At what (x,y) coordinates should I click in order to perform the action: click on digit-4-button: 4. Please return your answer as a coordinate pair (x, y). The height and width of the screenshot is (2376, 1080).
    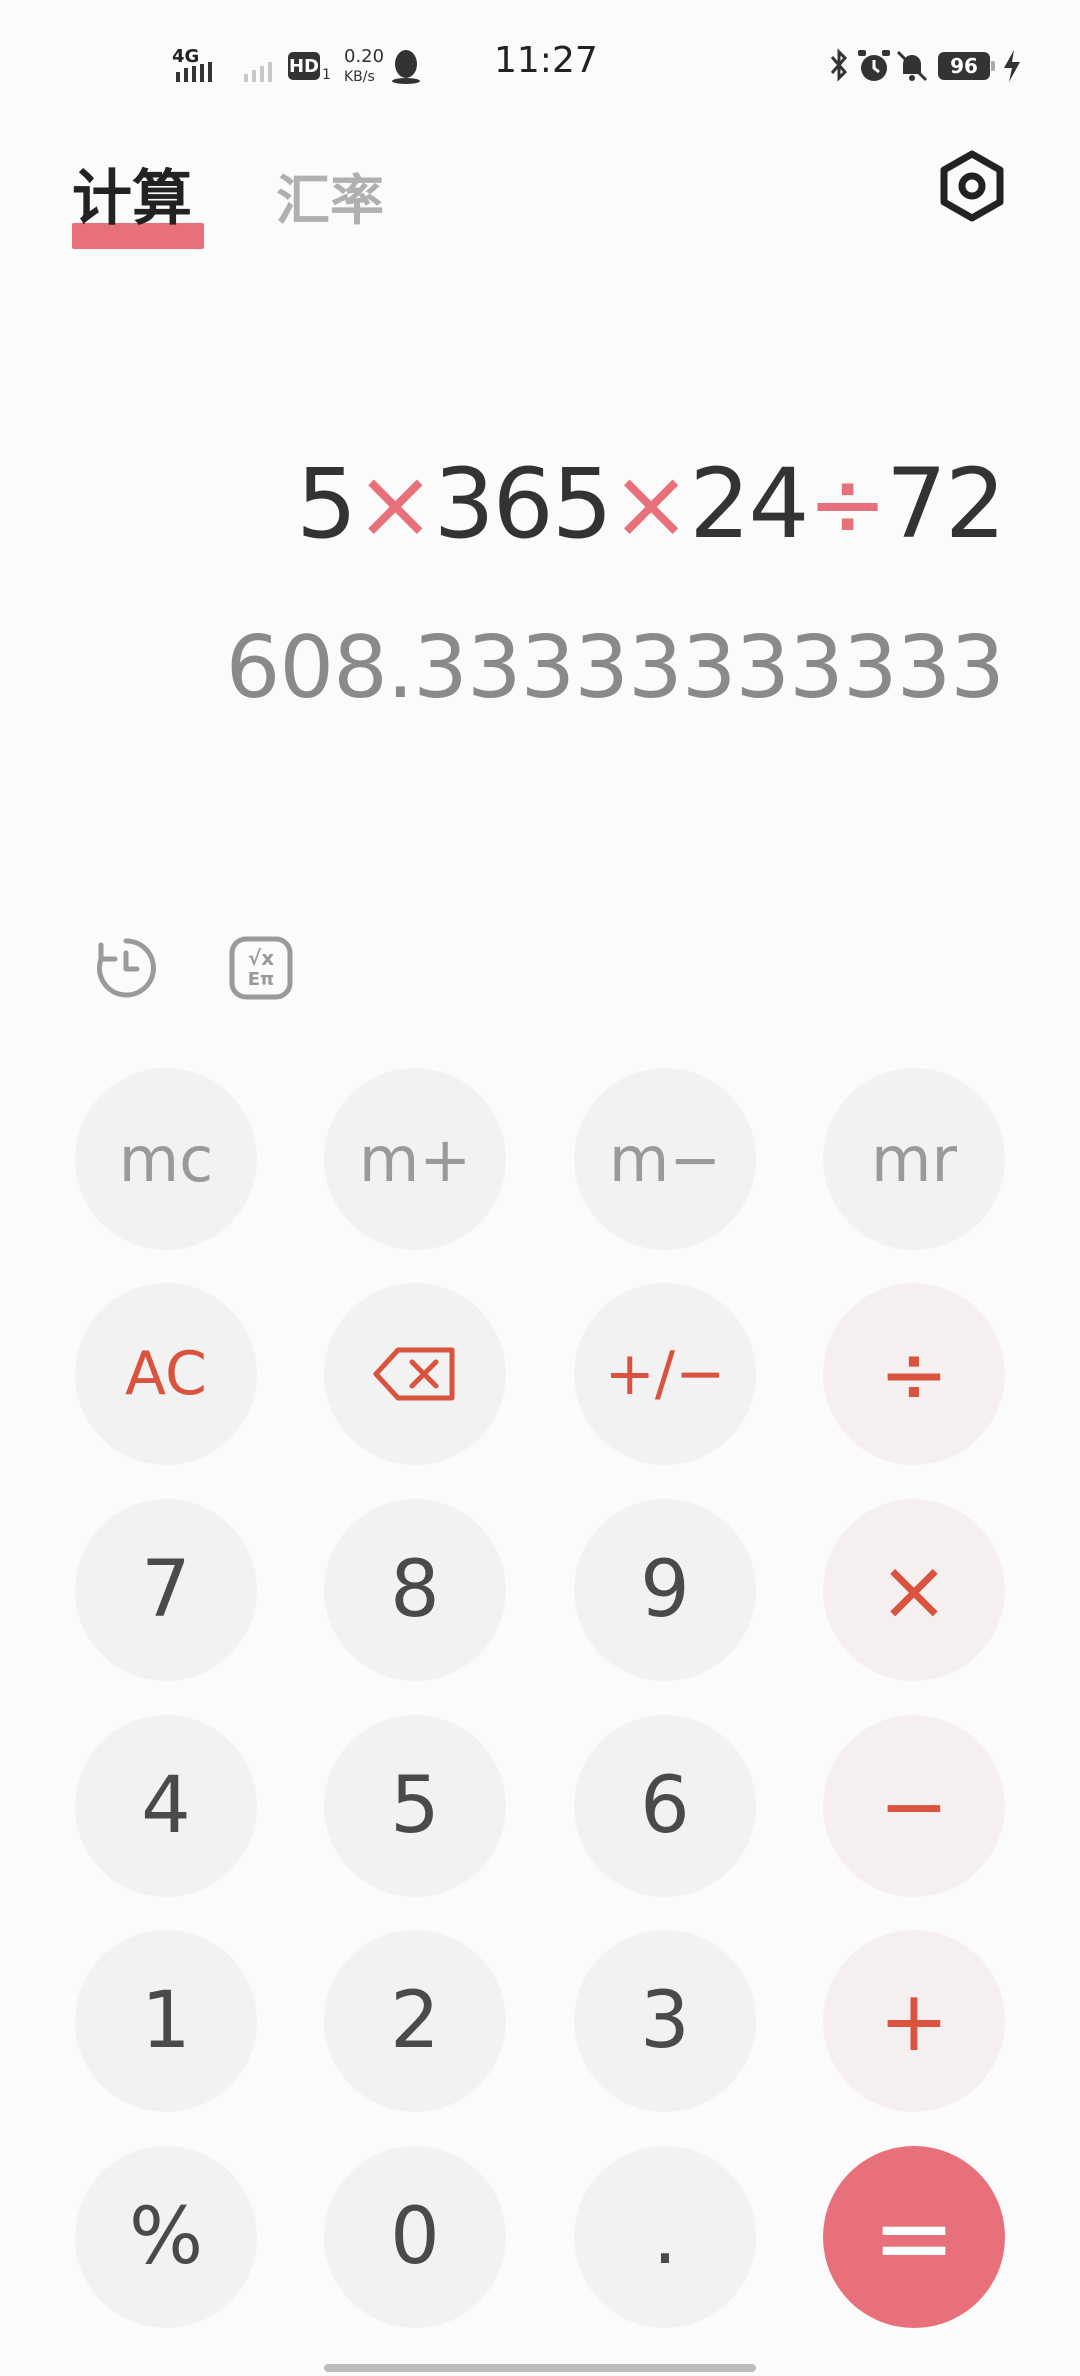
    Looking at the image, I should click on (166, 1806).